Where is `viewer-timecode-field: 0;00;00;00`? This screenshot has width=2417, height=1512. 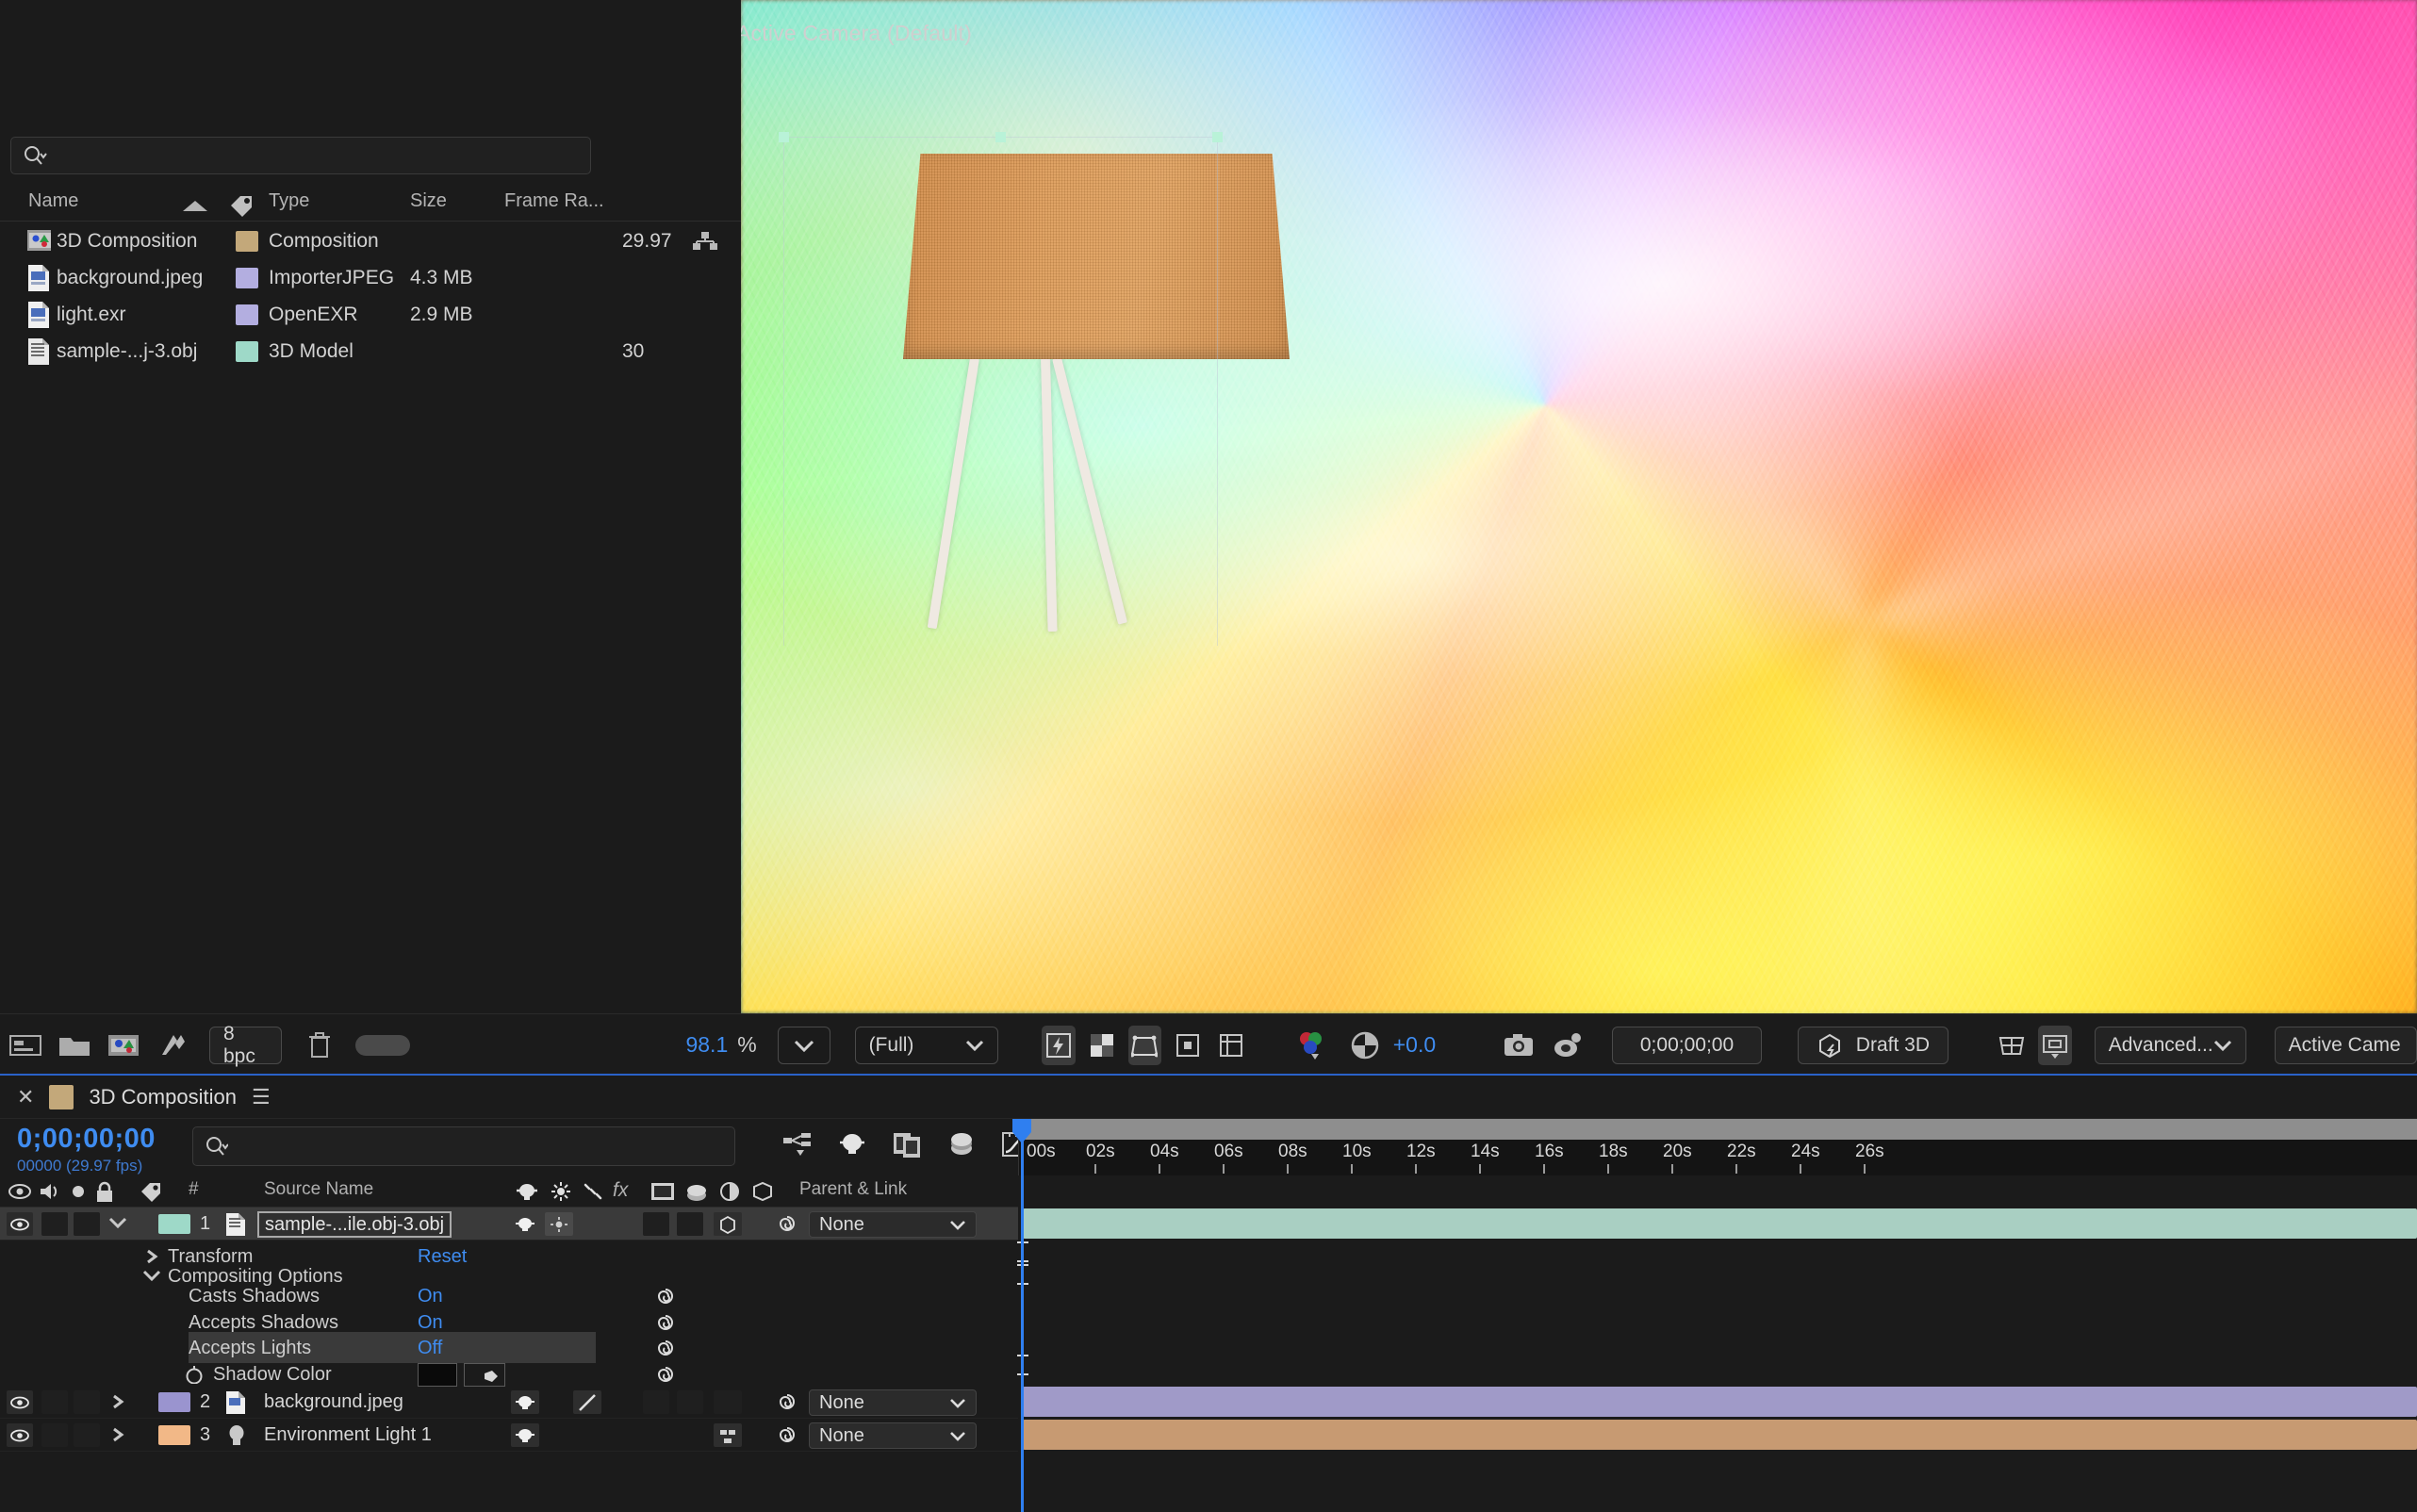 viewer-timecode-field: 0;00;00;00 is located at coordinates (1687, 1045).